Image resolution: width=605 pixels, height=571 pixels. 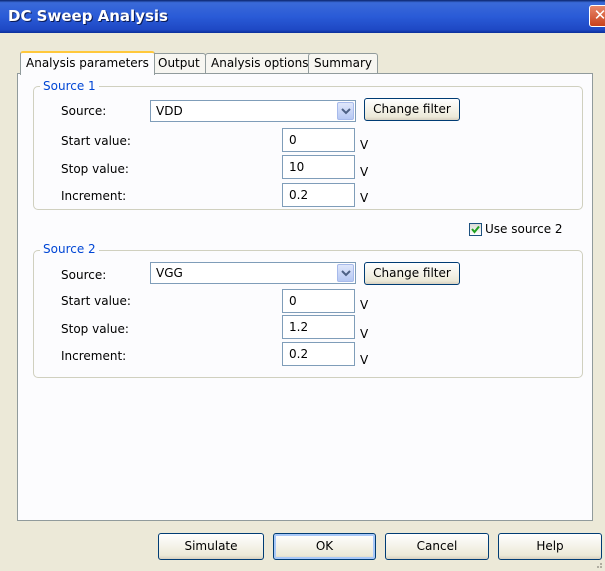 What do you see at coordinates (95, 169) in the screenshot?
I see `source1-stop-label: Stop value:` at bounding box center [95, 169].